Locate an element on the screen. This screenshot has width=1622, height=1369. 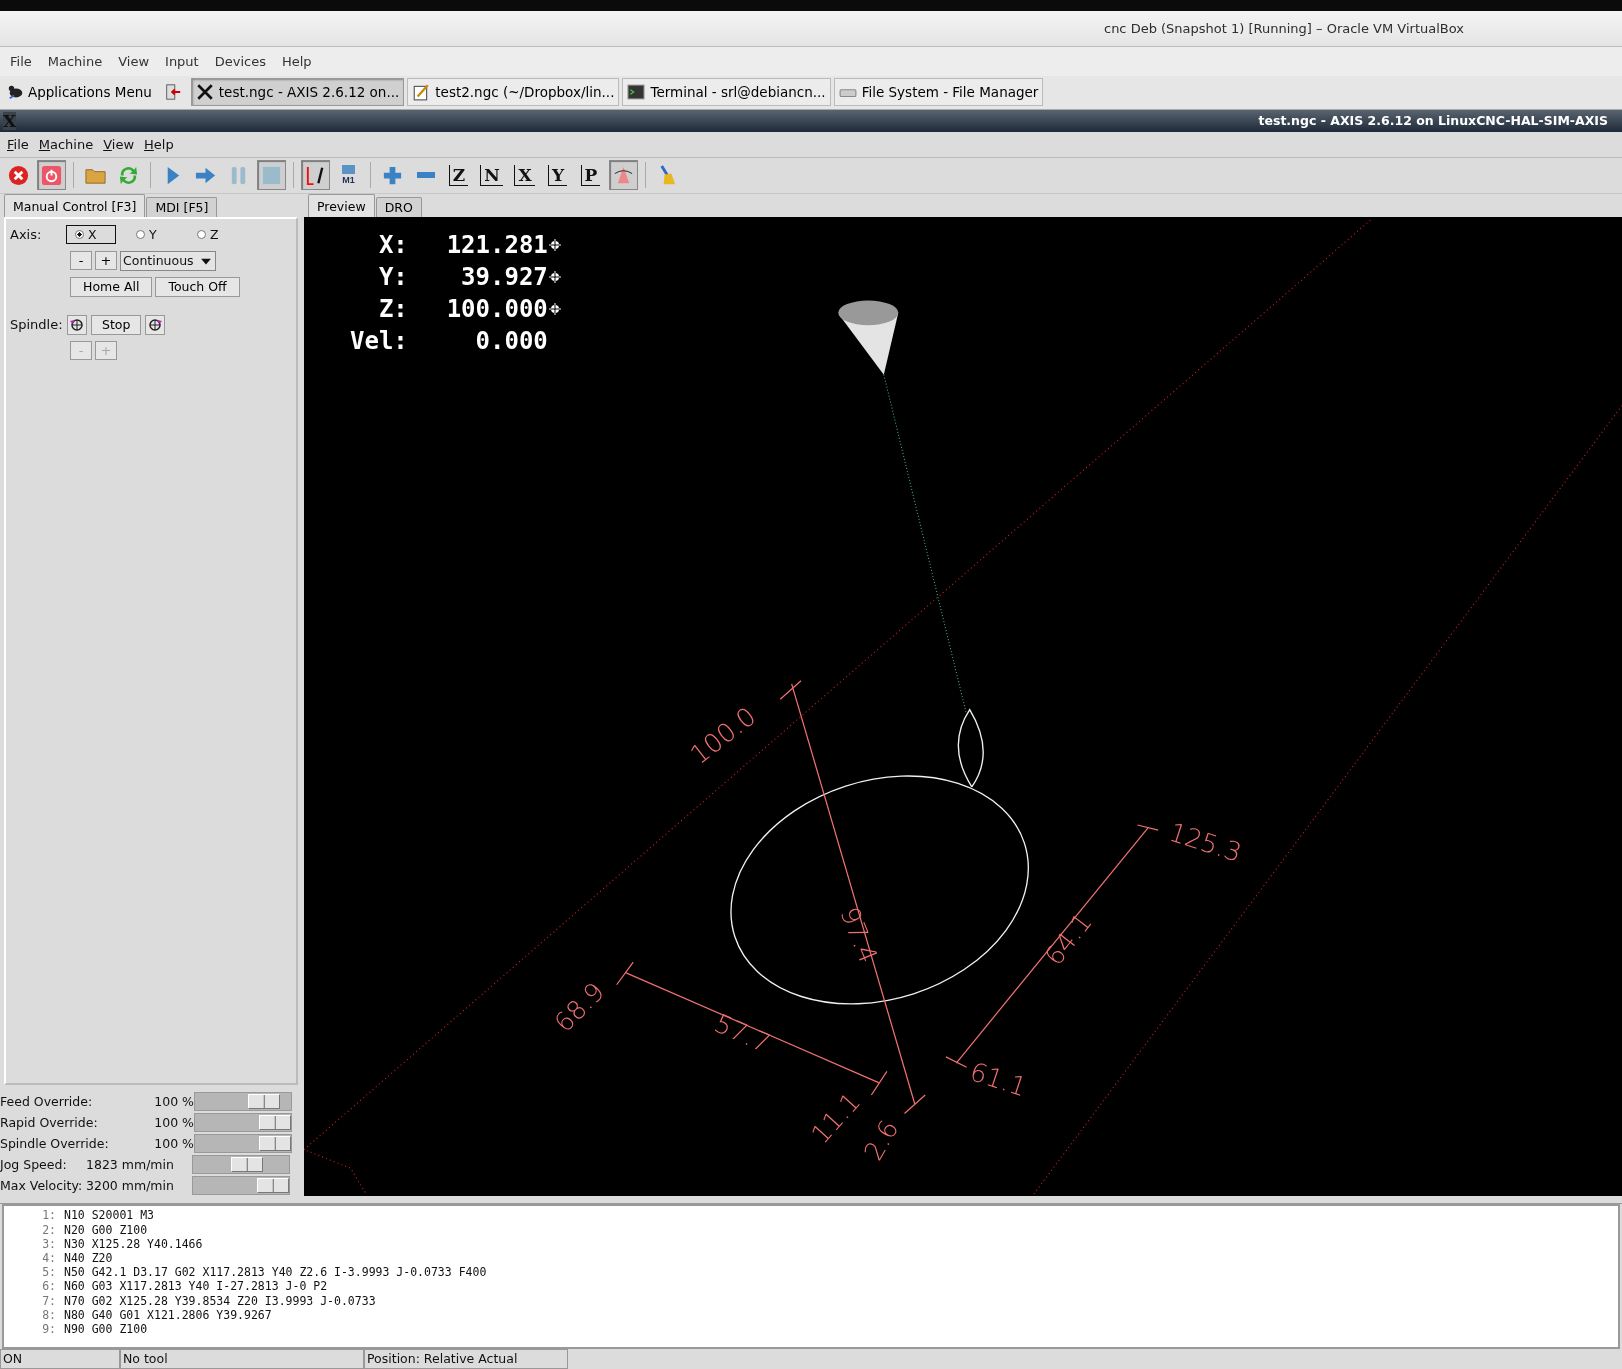
spindle-stop-button: Stop is located at coordinates (116, 324).